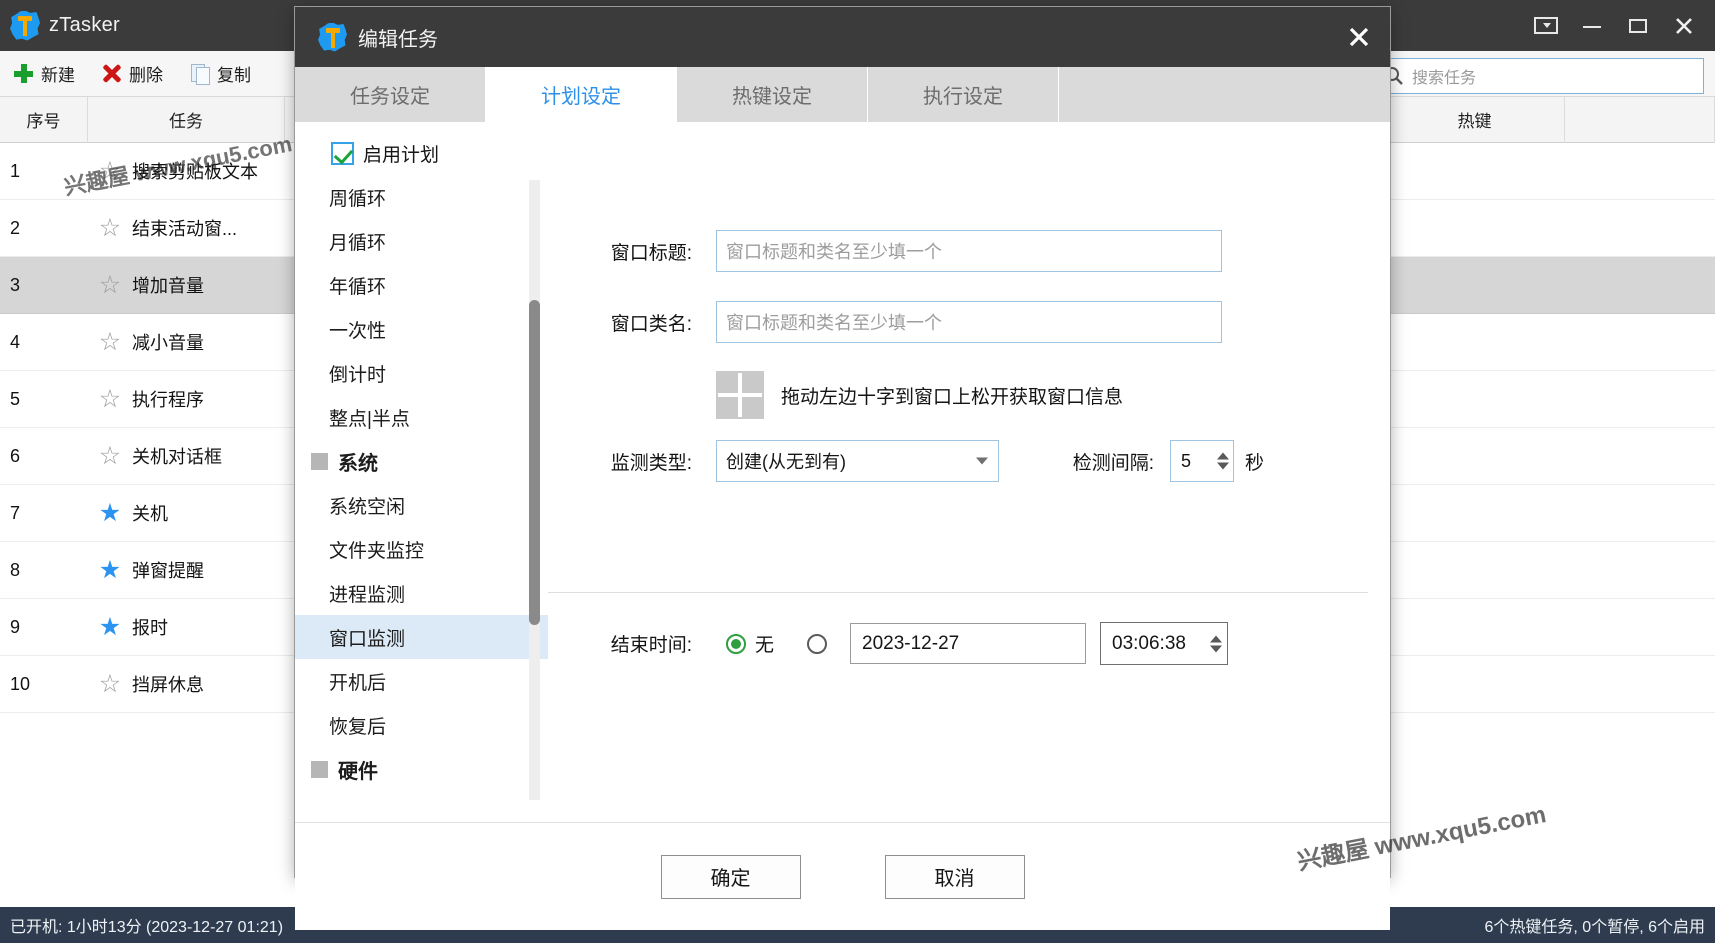  I want to click on dialog-close-button, so click(1359, 37).